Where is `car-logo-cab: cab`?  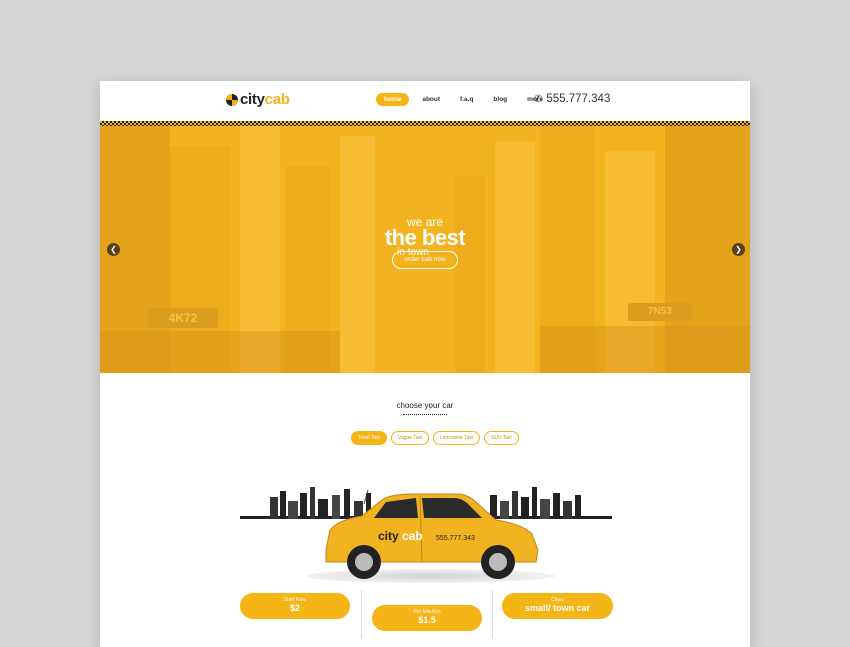
car-logo-cab: cab is located at coordinates (412, 536).